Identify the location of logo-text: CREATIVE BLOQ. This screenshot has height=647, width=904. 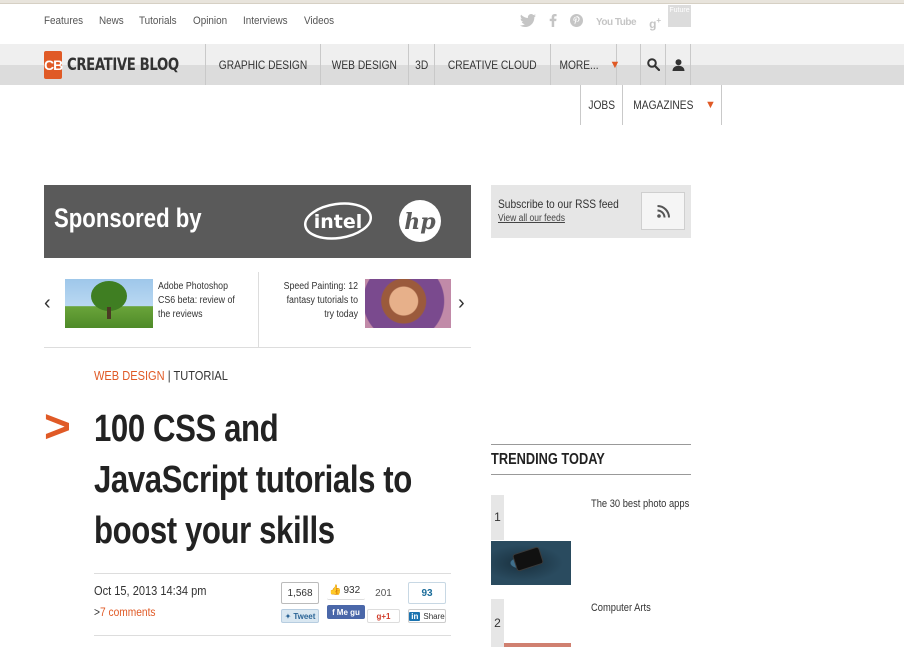
(123, 64).